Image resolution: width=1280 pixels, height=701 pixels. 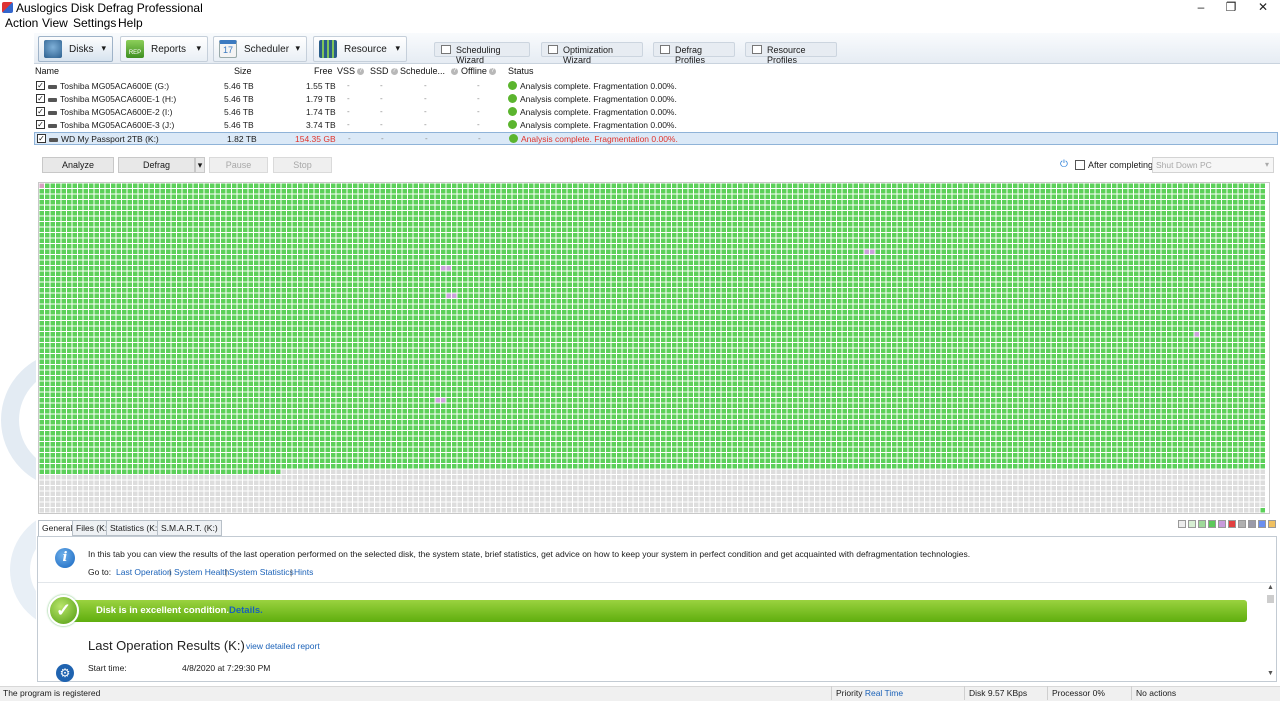 What do you see at coordinates (425, 85) in the screenshot?
I see `disk-schedule: -` at bounding box center [425, 85].